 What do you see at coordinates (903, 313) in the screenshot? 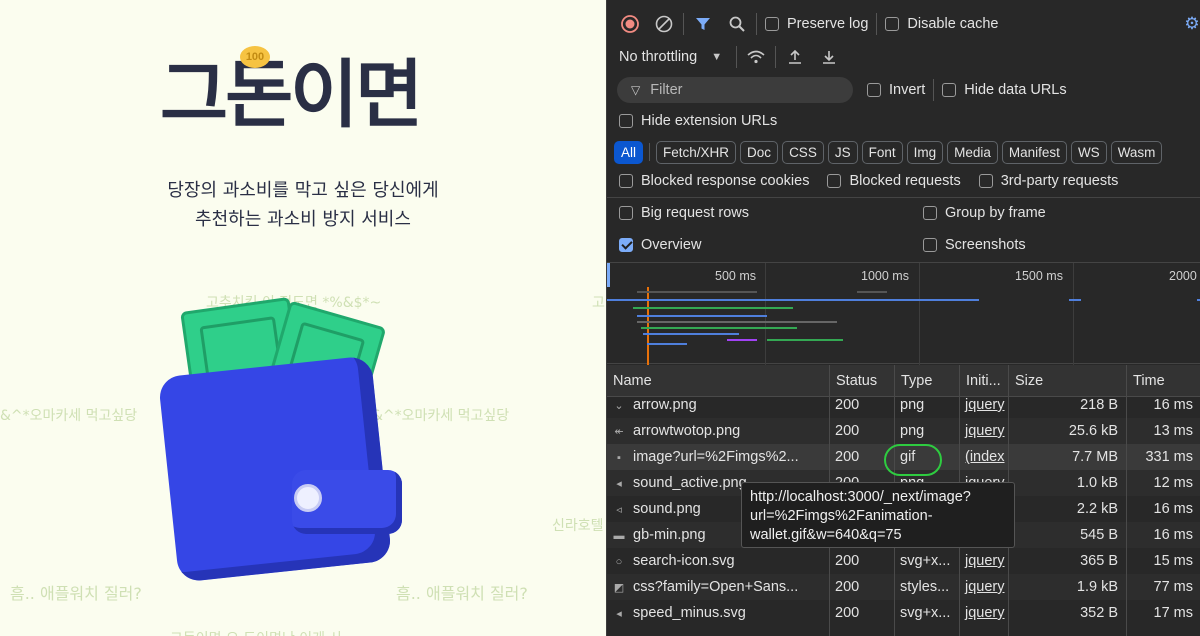
I see `timeline-overview: 500 ms 1000 ms 1500 ms 2000` at bounding box center [903, 313].